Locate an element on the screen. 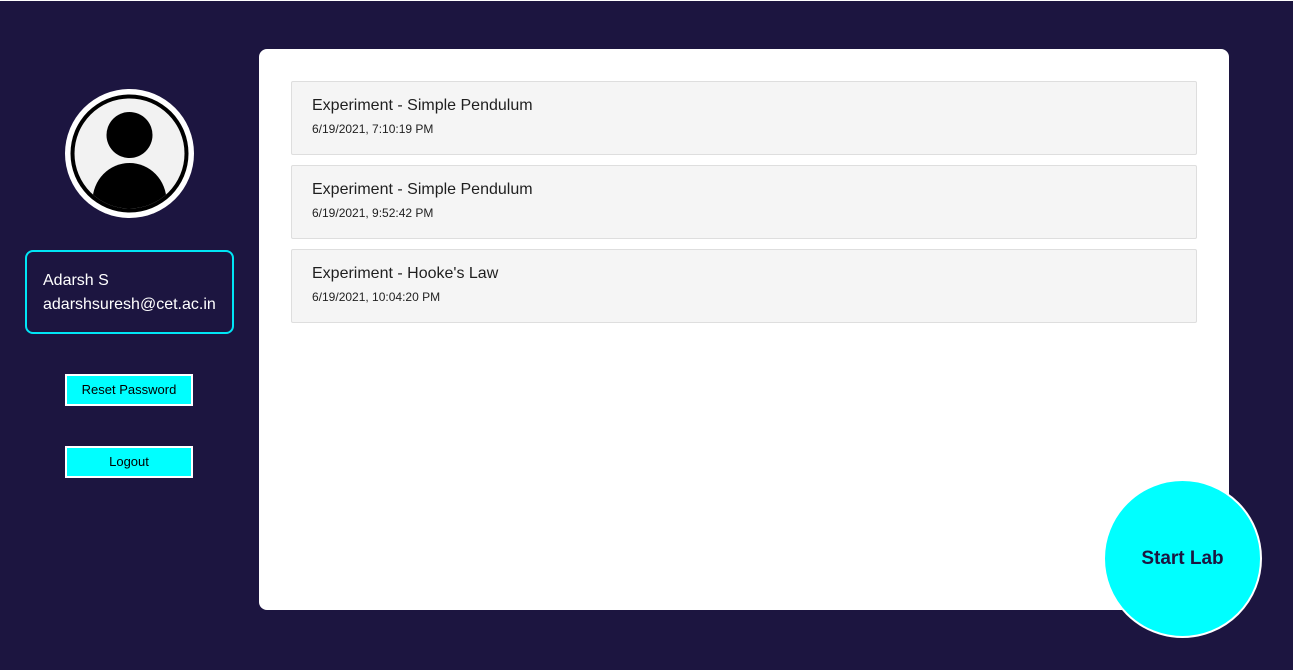 The image size is (1293, 670). experiment-timestamp: 6/19/2021, 10:04:20 PM is located at coordinates (376, 297).